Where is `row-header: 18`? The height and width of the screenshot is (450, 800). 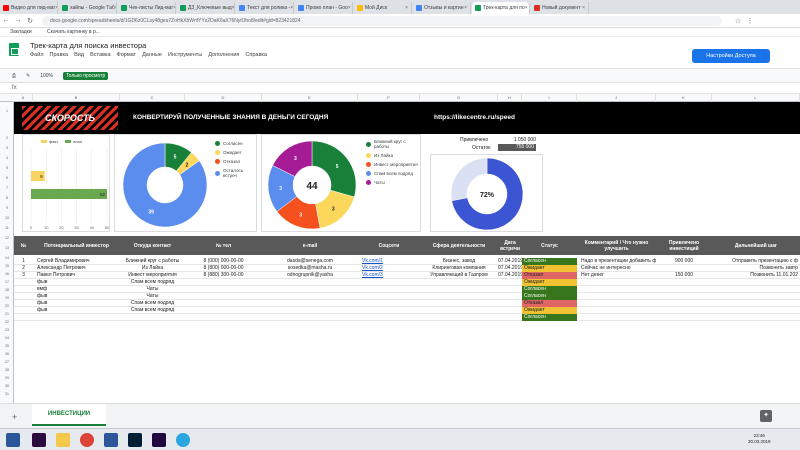
row-header: 18 is located at coordinates (7, 290).